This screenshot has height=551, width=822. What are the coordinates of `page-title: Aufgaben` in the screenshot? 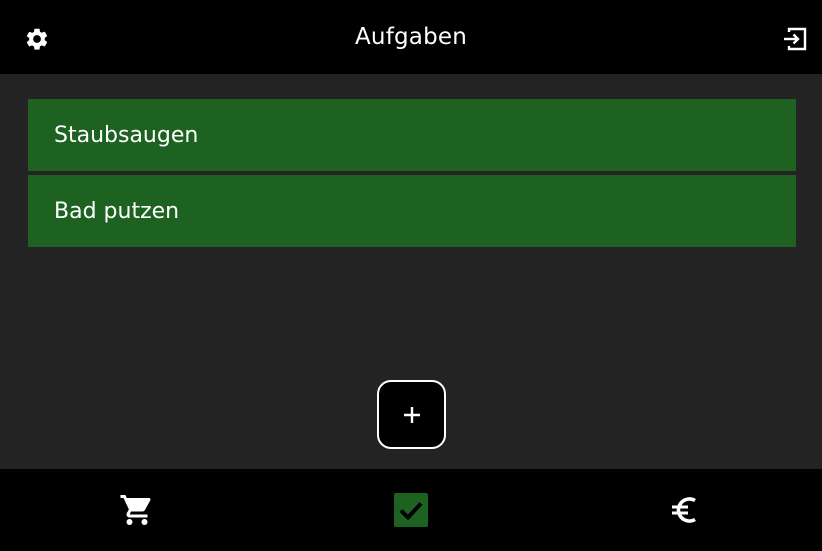 It's located at (411, 37).